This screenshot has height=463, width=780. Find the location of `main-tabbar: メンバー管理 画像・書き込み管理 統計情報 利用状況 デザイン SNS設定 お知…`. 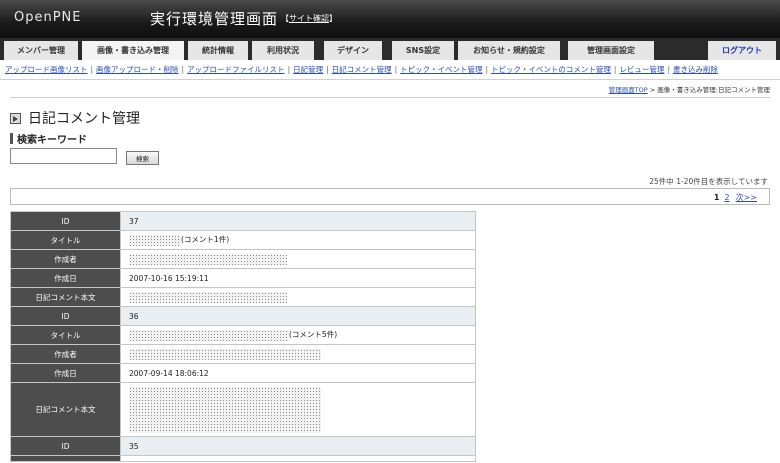

main-tabbar: メンバー管理 画像・書き込み管理 統計情報 利用状況 デザイン SNS設定 お知… is located at coordinates (390, 49).